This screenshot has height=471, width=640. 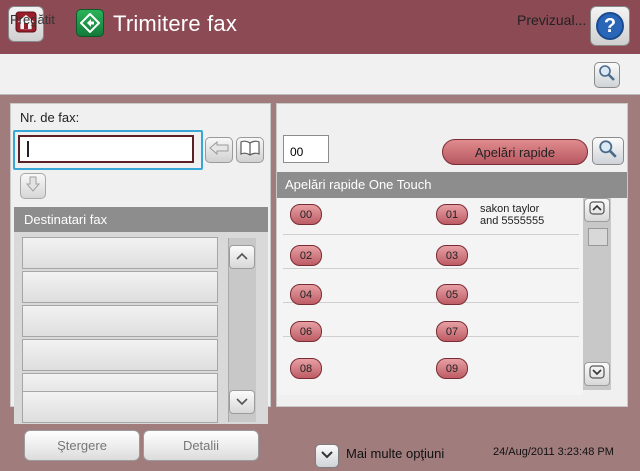 I want to click on fax-send-icon, so click(x=90, y=23).